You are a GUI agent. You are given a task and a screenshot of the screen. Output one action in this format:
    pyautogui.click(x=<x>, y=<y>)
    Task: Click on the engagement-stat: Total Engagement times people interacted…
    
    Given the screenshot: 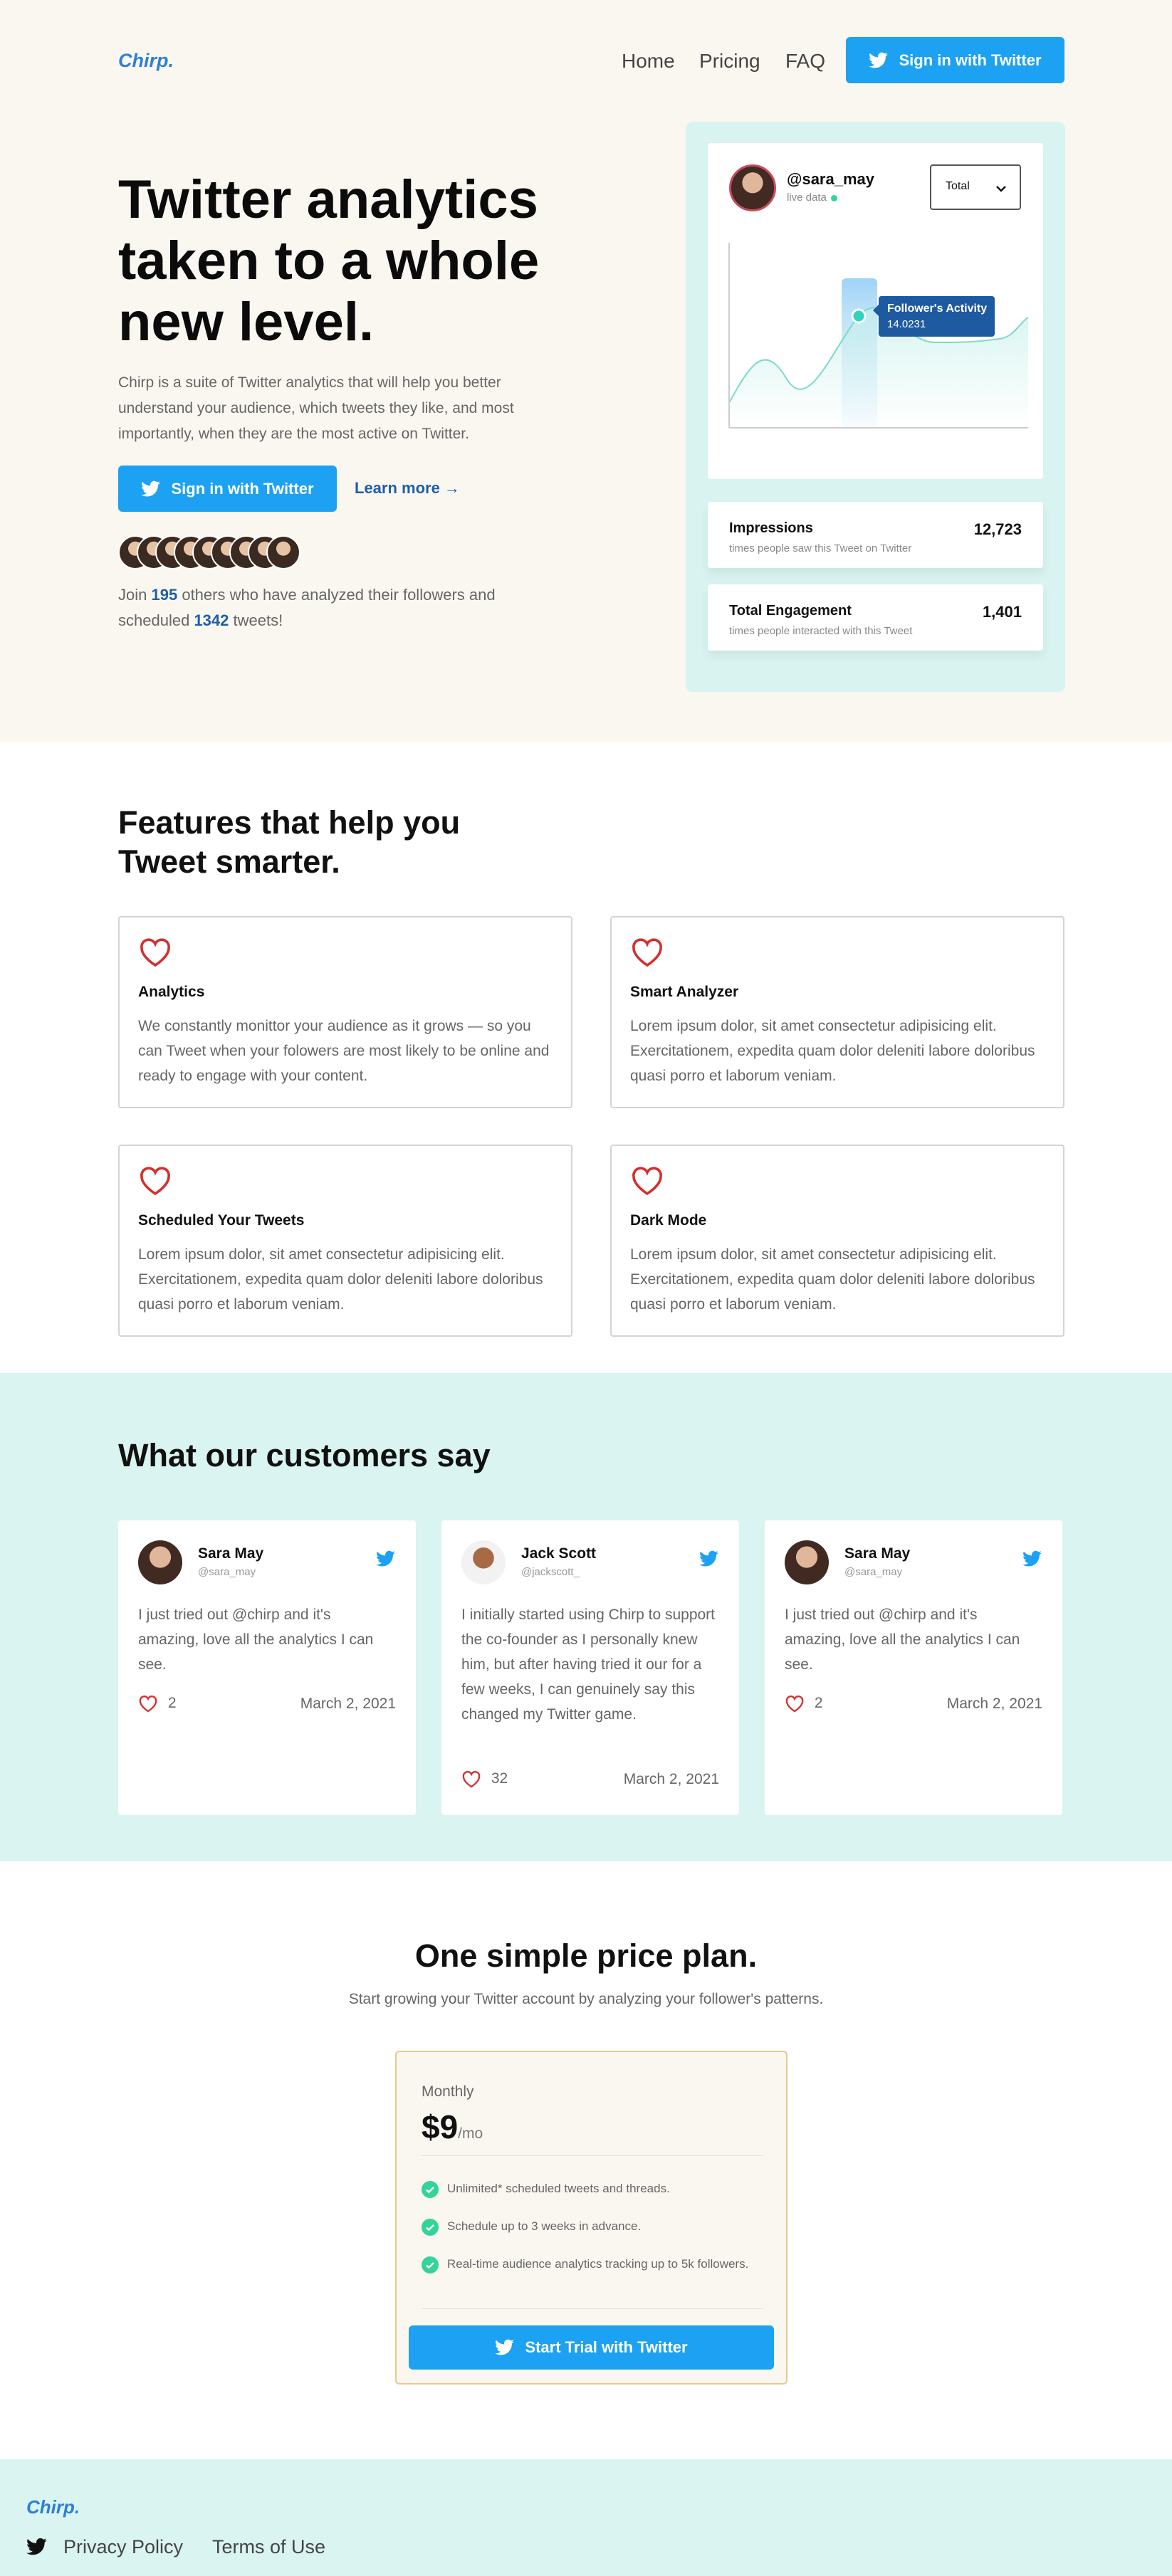 What is the action you would take?
    pyautogui.click(x=875, y=617)
    